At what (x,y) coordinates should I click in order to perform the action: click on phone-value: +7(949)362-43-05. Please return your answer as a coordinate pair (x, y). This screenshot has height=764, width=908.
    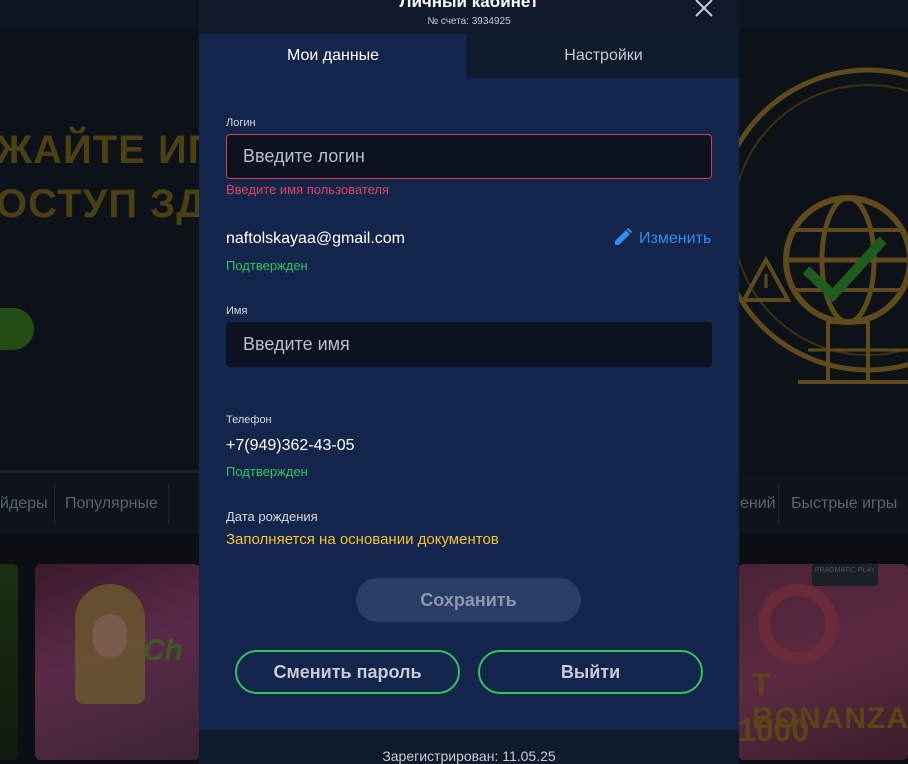
    Looking at the image, I should click on (290, 445).